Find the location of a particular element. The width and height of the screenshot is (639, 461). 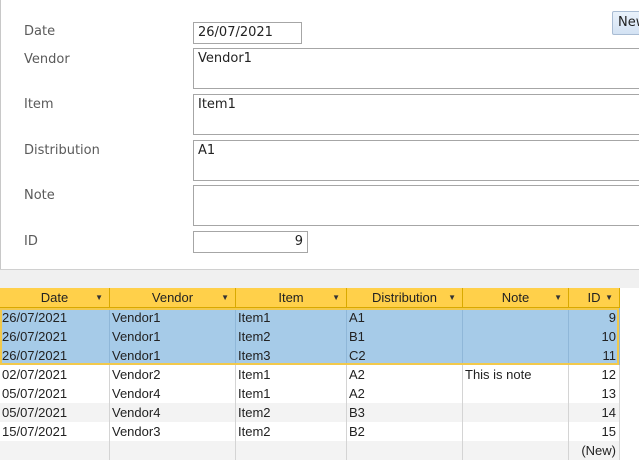

column-header-id-label: ID is located at coordinates (594, 297).